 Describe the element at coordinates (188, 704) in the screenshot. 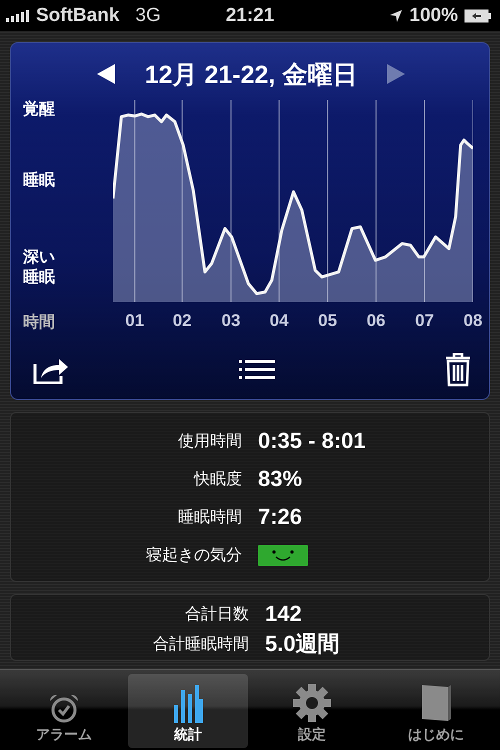

I see `bar-chart-icon` at that location.